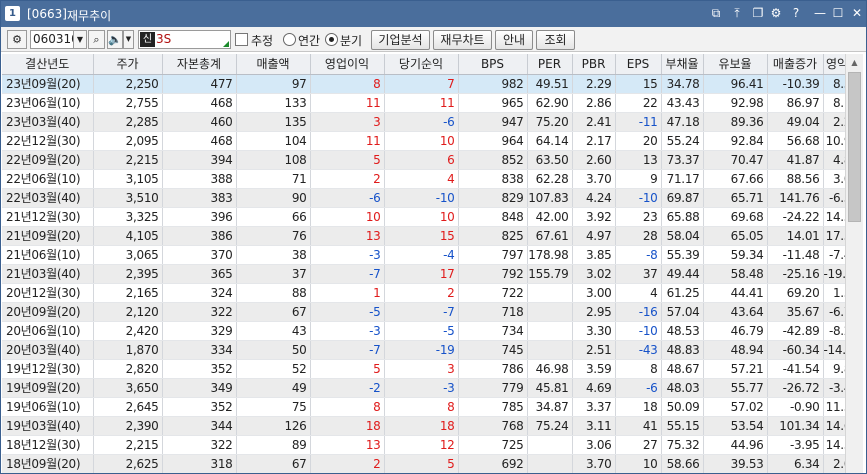 The image size is (867, 474). I want to click on link-icon: ⧉, so click(716, 13).